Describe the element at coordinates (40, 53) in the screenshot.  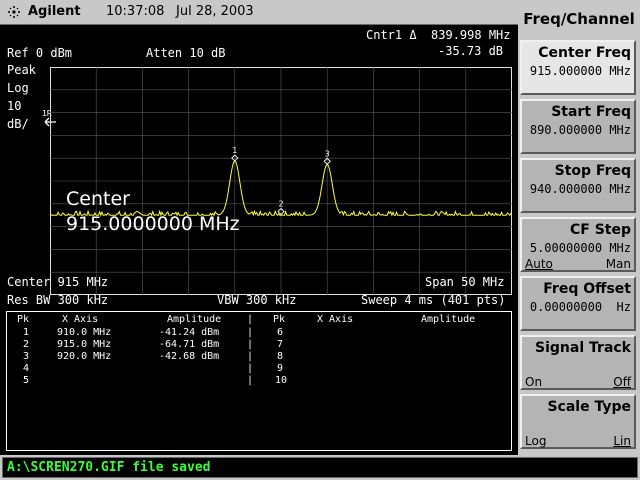
I see `ref-level: Ref 0 dBm` at that location.